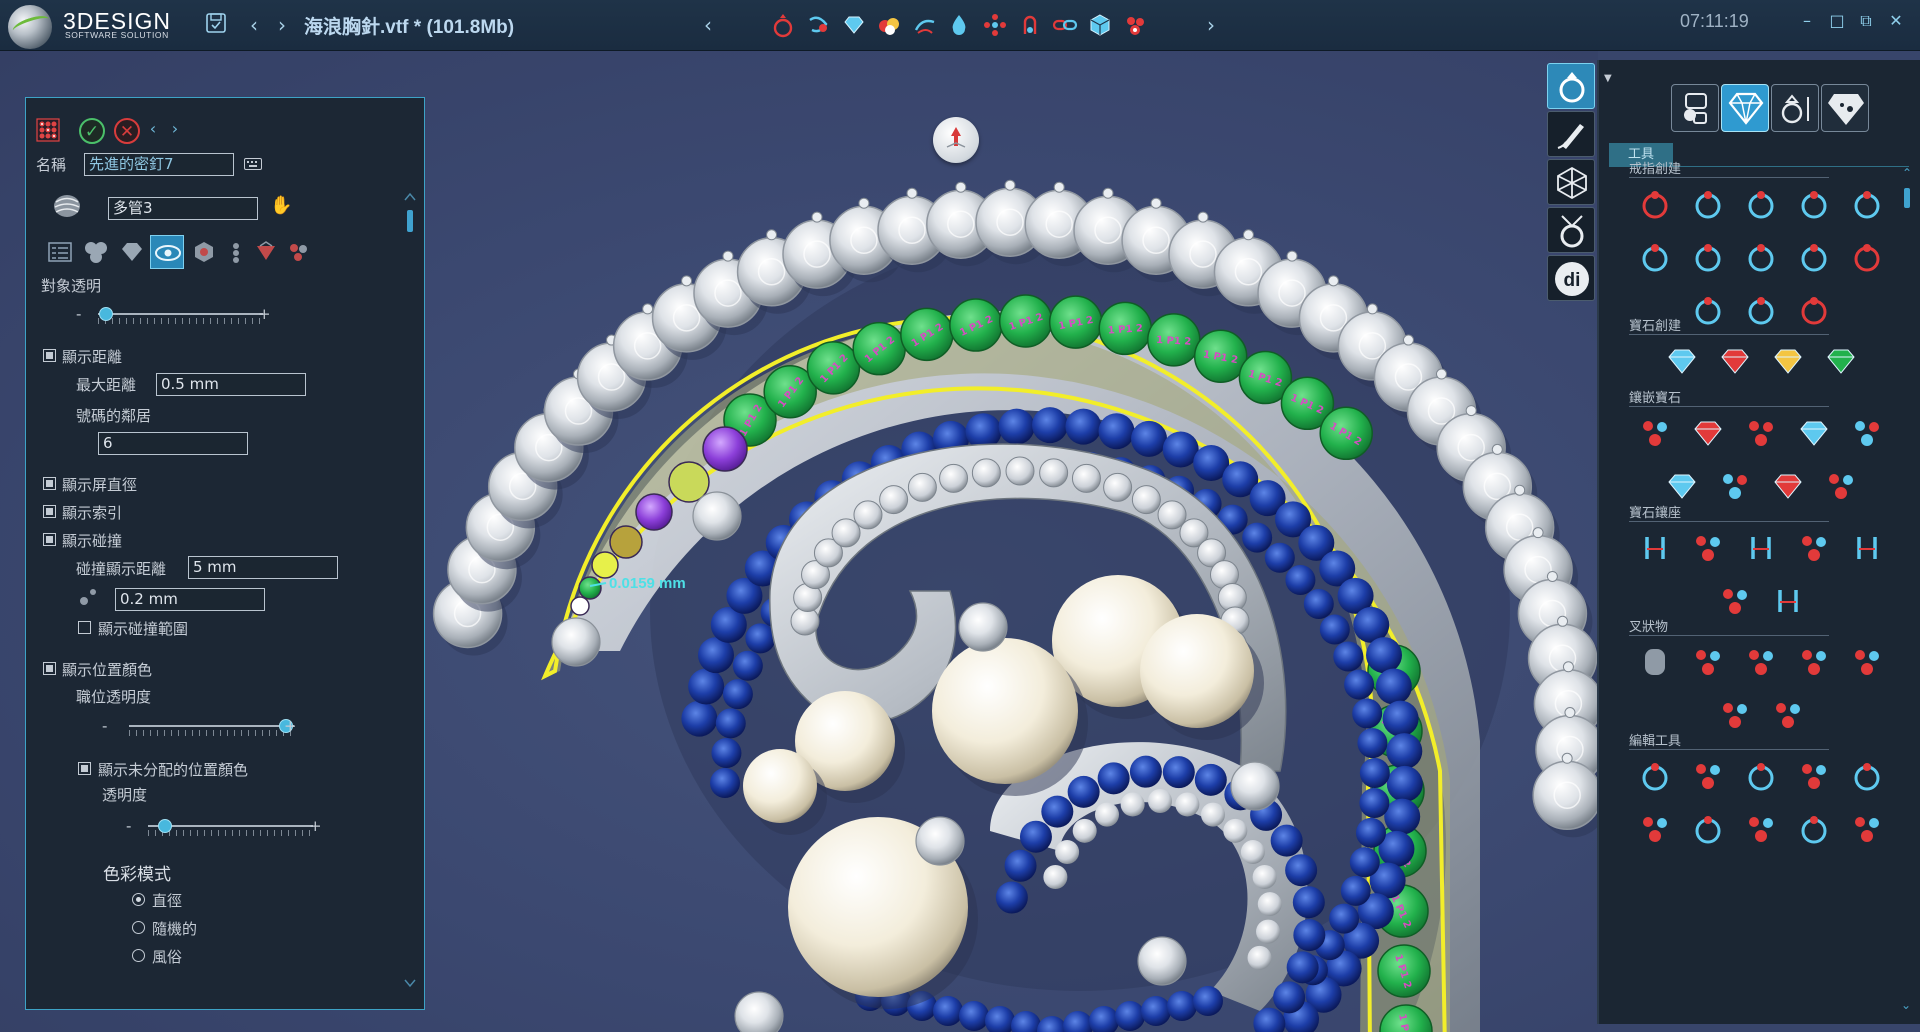 This screenshot has width=1920, height=1032. Describe the element at coordinates (410, 590) in the screenshot. I see `panel-scrollbar` at that location.